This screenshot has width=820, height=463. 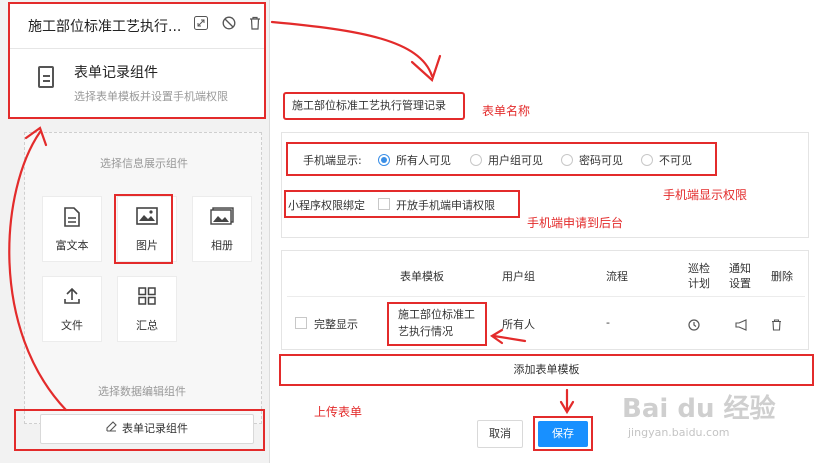 What do you see at coordinates (426, 68) in the screenshot?
I see `arrow-header-to-form-head` at bounding box center [426, 68].